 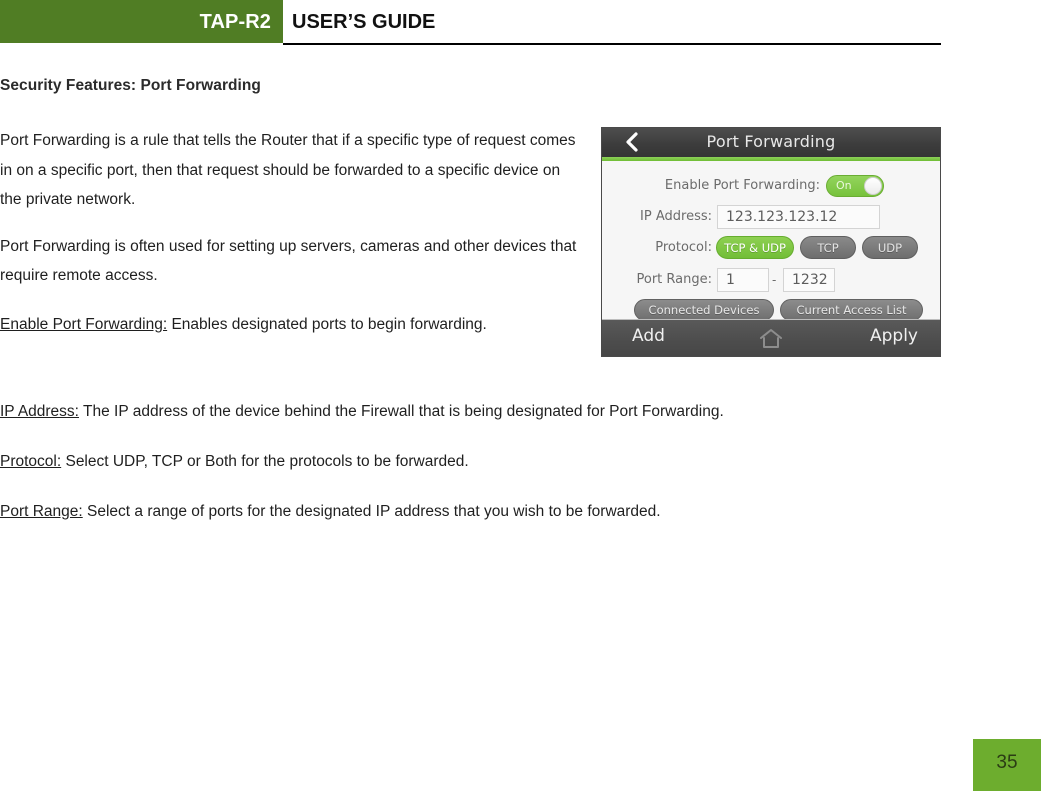 I want to click on label-ip-address: IP Address:, so click(x=676, y=216).